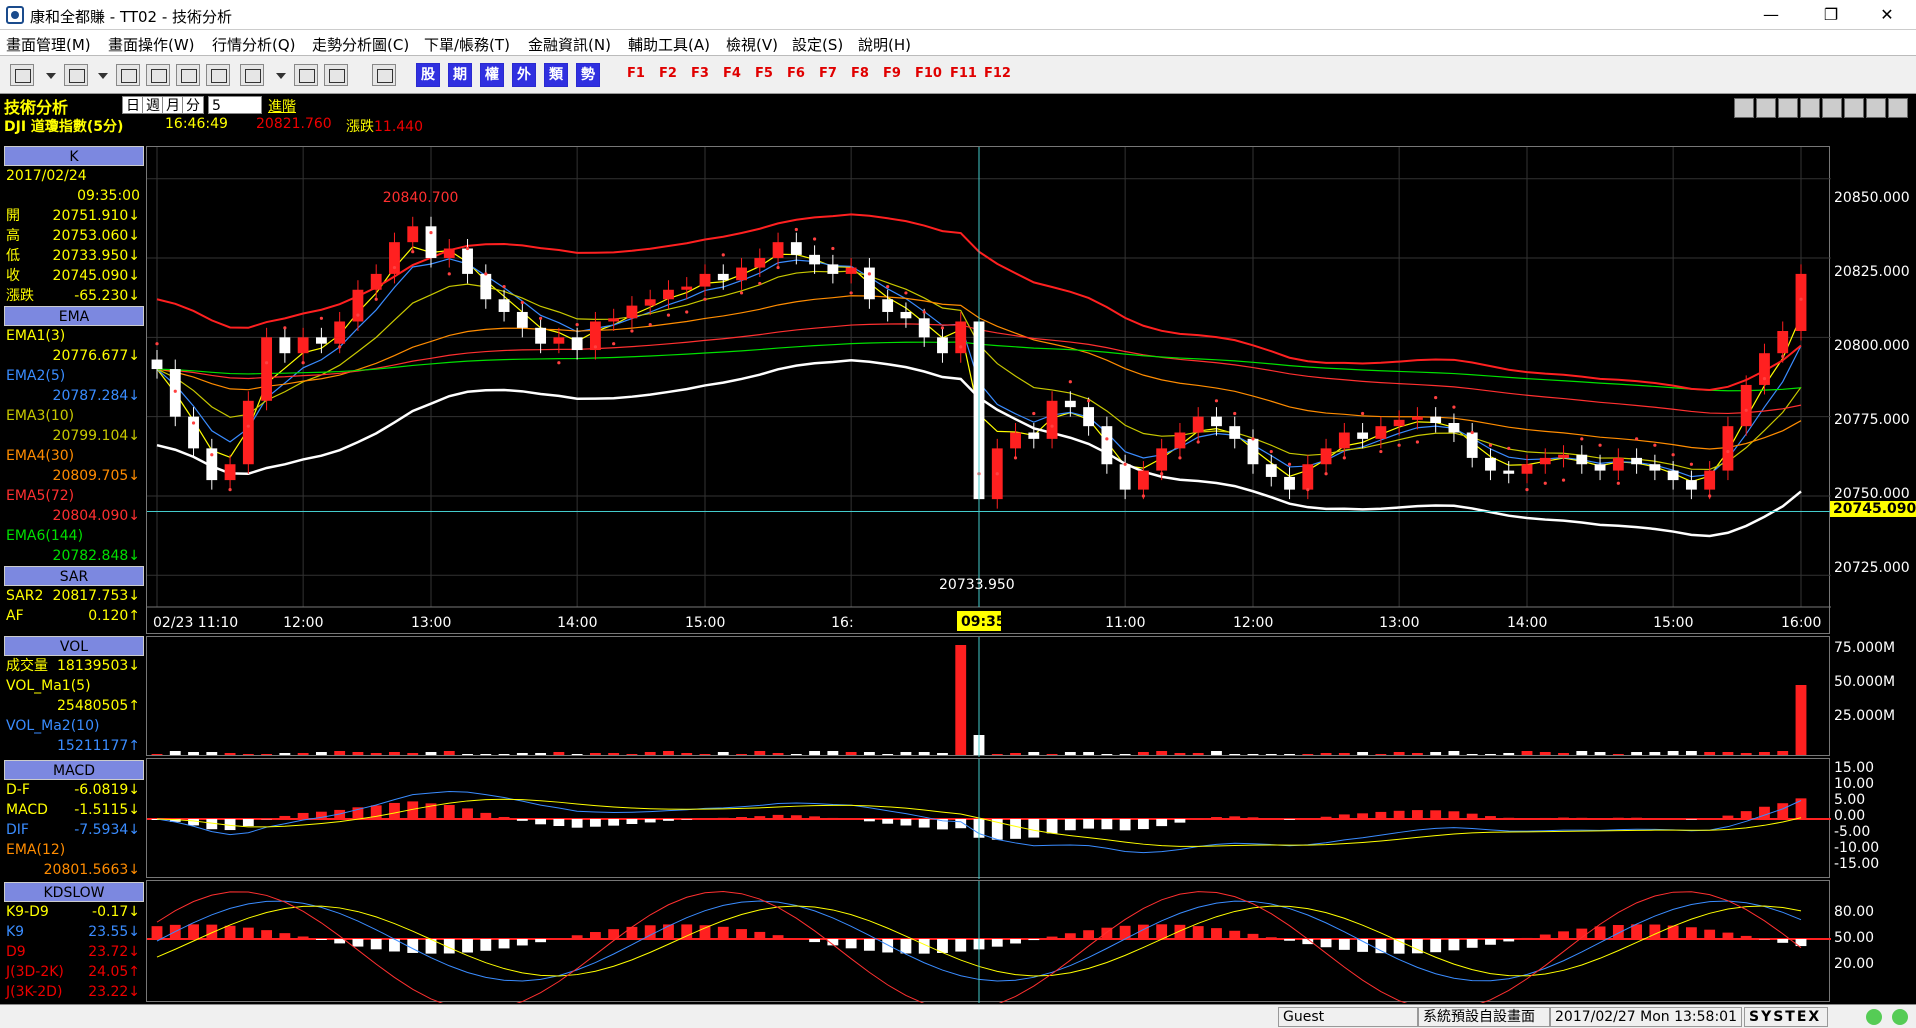 The width and height of the screenshot is (1916, 1028). What do you see at coordinates (254, 44) in the screenshot?
I see `menu-quote-analysis: 行情分析(Q)` at bounding box center [254, 44].